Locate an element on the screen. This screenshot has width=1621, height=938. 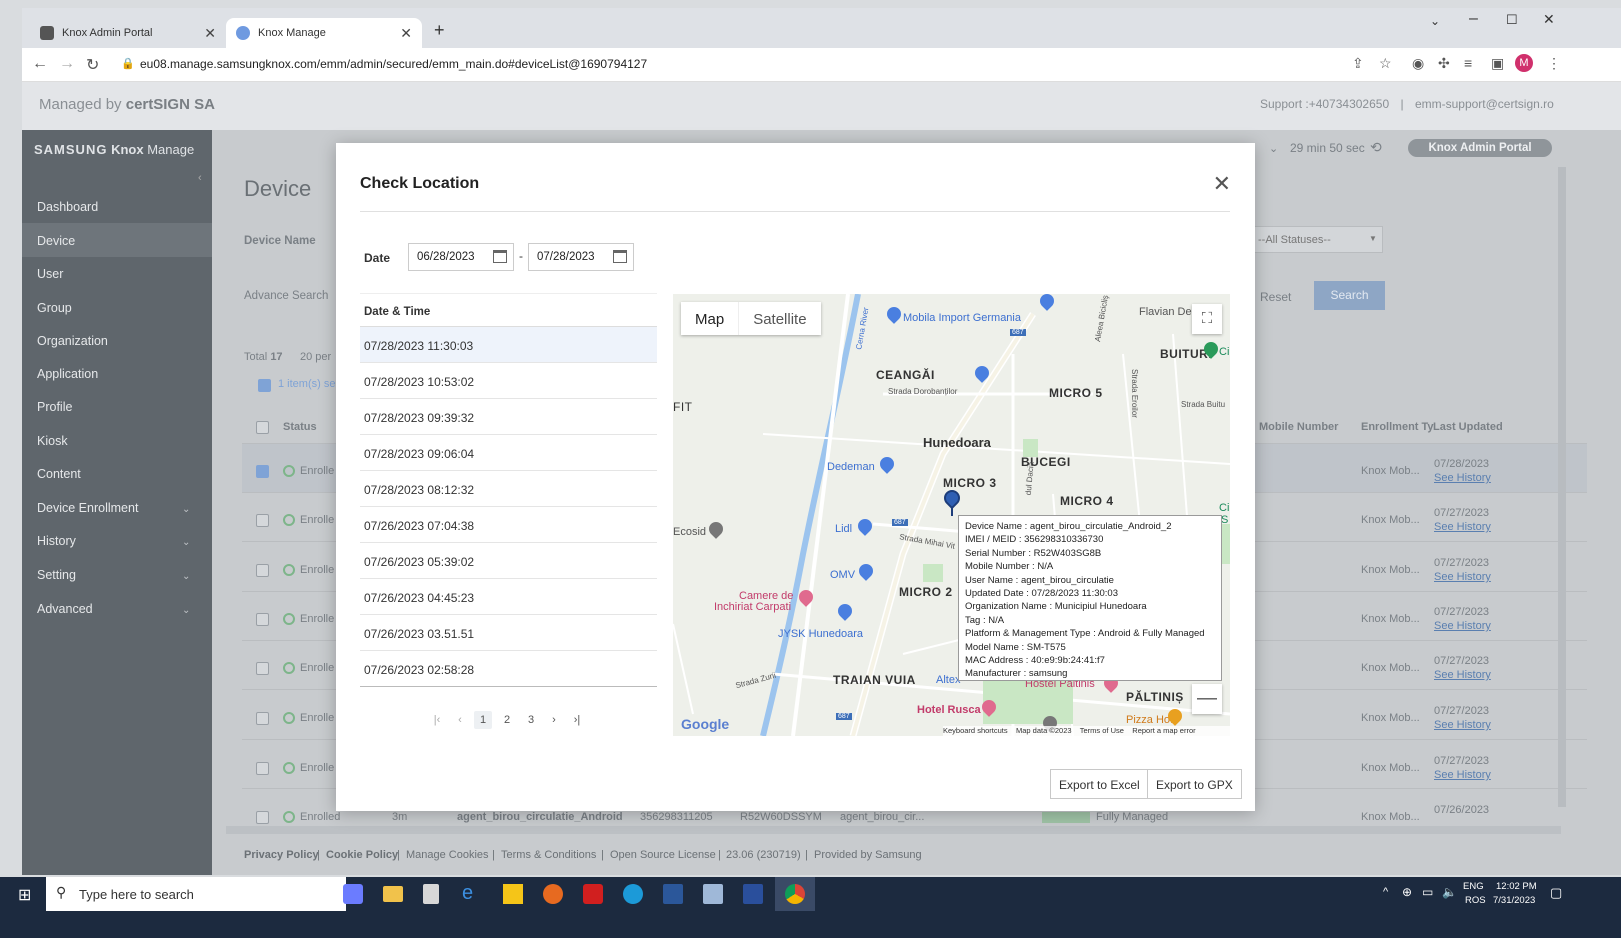
column-mobile-number: Mobile Number is located at coordinates (1298, 427).